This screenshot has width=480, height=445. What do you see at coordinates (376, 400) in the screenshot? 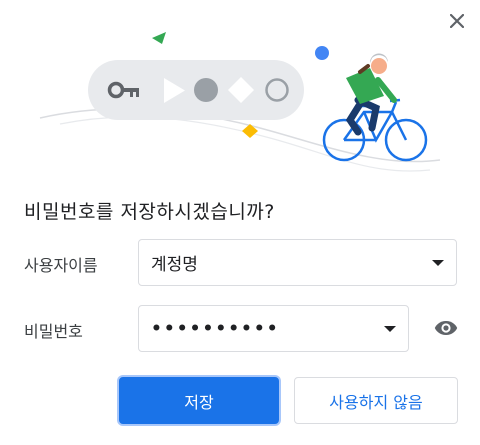
I see `never-save-button: 사용하지 않음` at bounding box center [376, 400].